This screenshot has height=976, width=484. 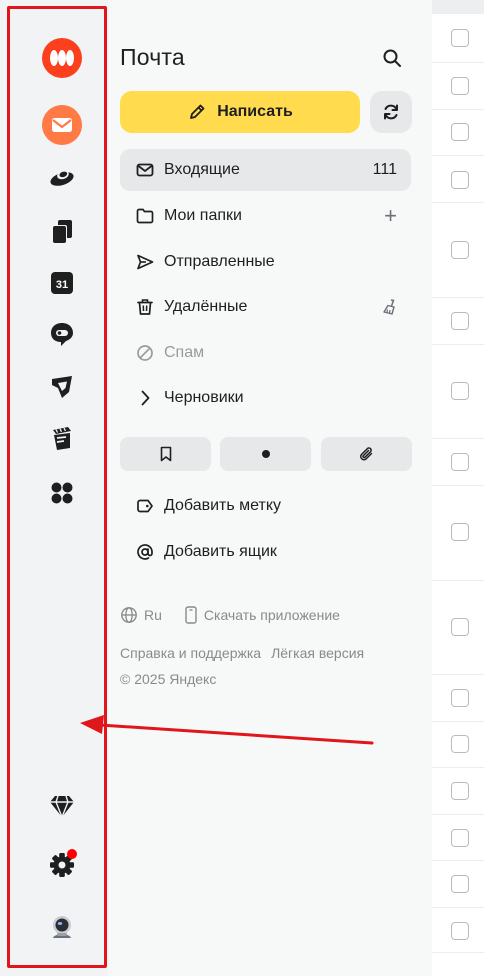 I want to click on search-icon, so click(x=392, y=58).